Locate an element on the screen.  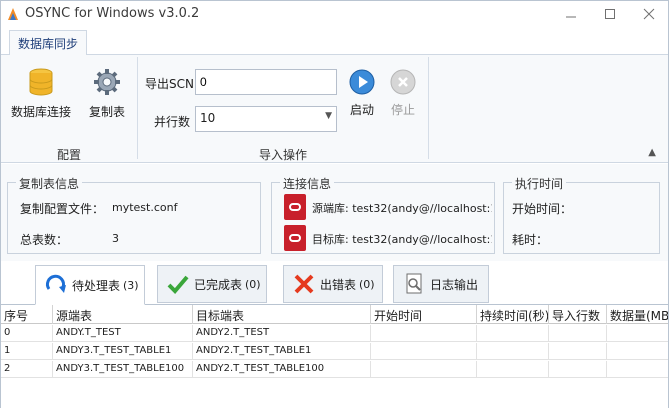
tab-pending-label: 待处理表 is located at coordinates (96, 285).